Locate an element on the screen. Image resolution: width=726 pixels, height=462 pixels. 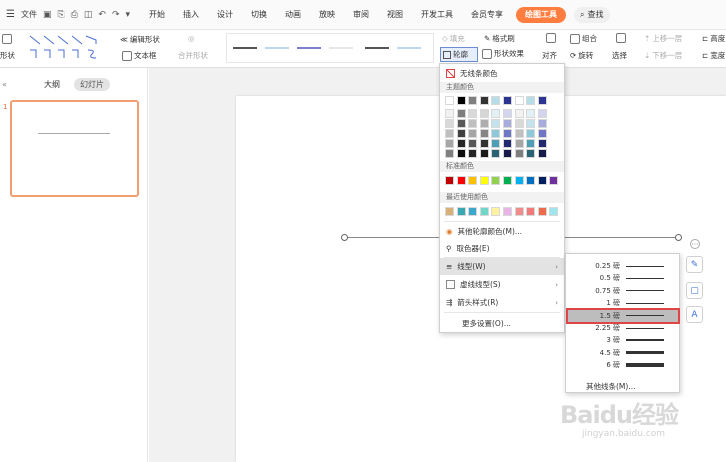
ribbon-tab: 审阅 is located at coordinates (361, 15).